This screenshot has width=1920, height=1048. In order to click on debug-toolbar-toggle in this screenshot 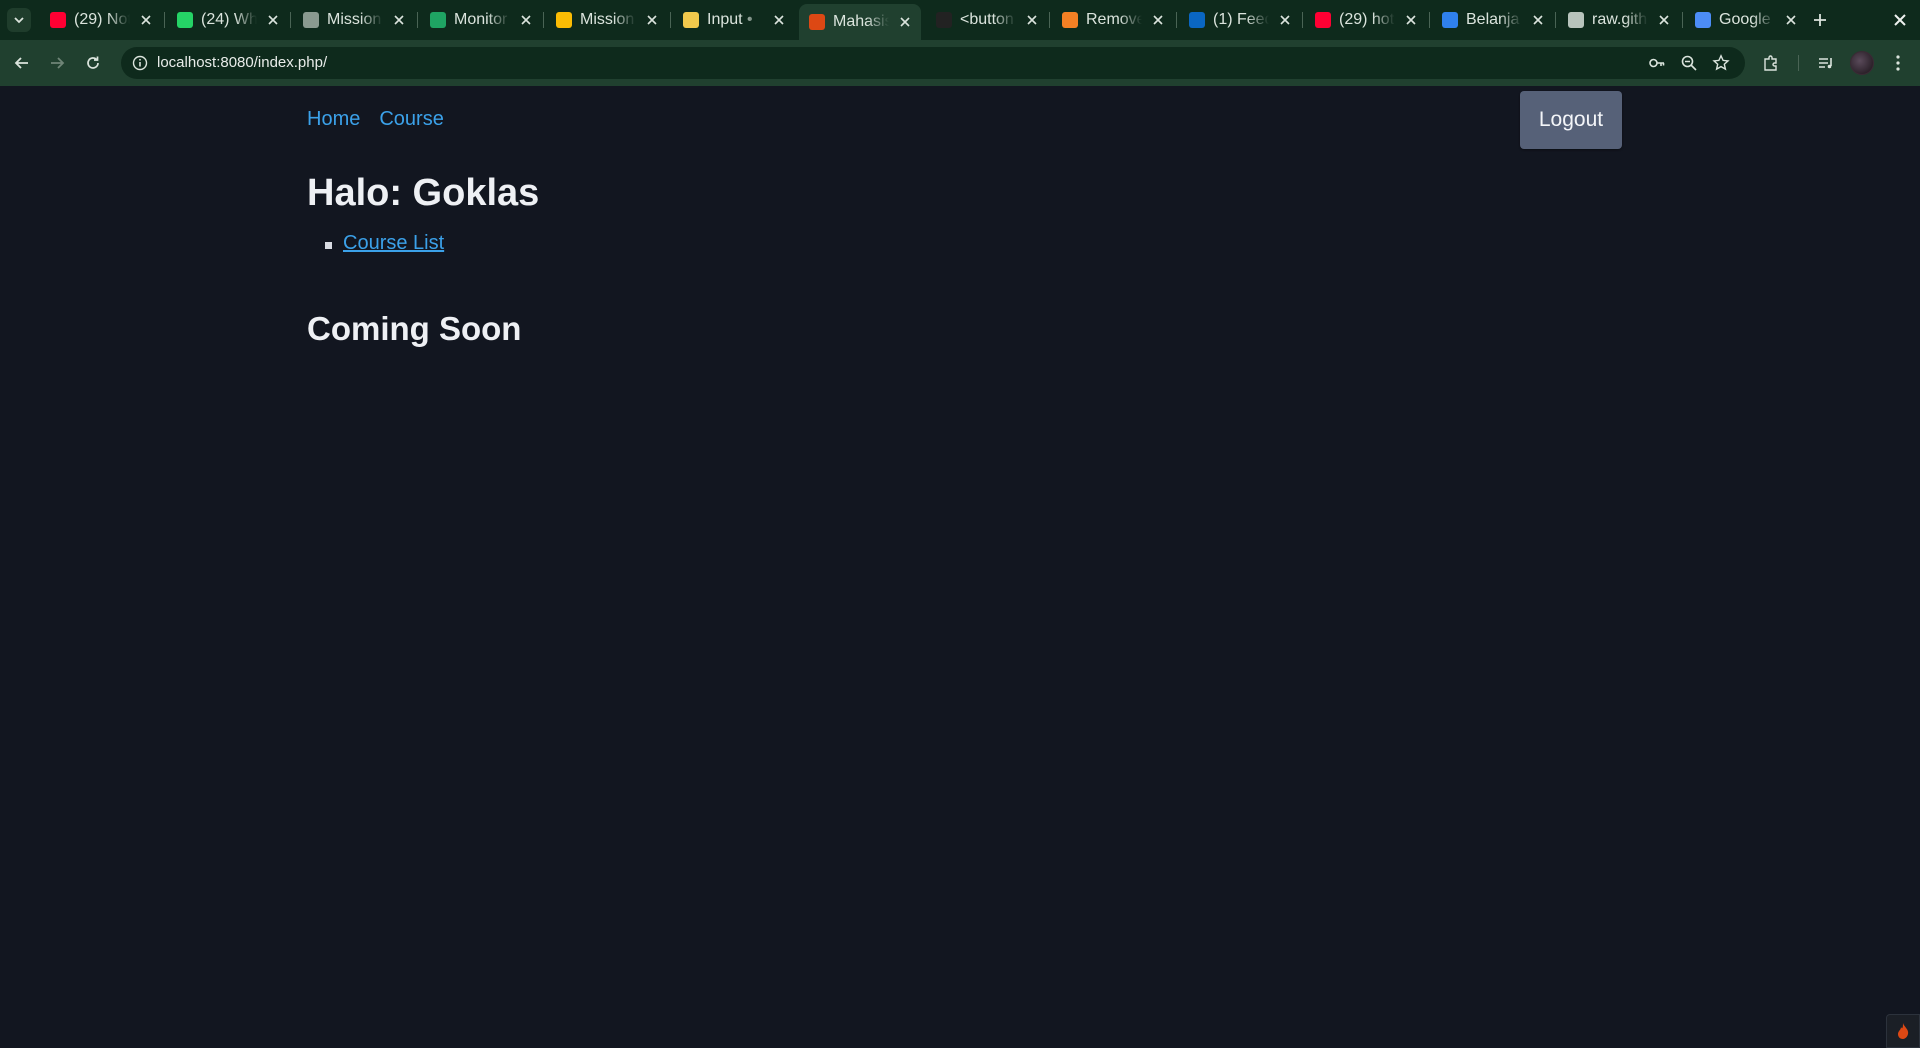, I will do `click(1903, 1031)`.